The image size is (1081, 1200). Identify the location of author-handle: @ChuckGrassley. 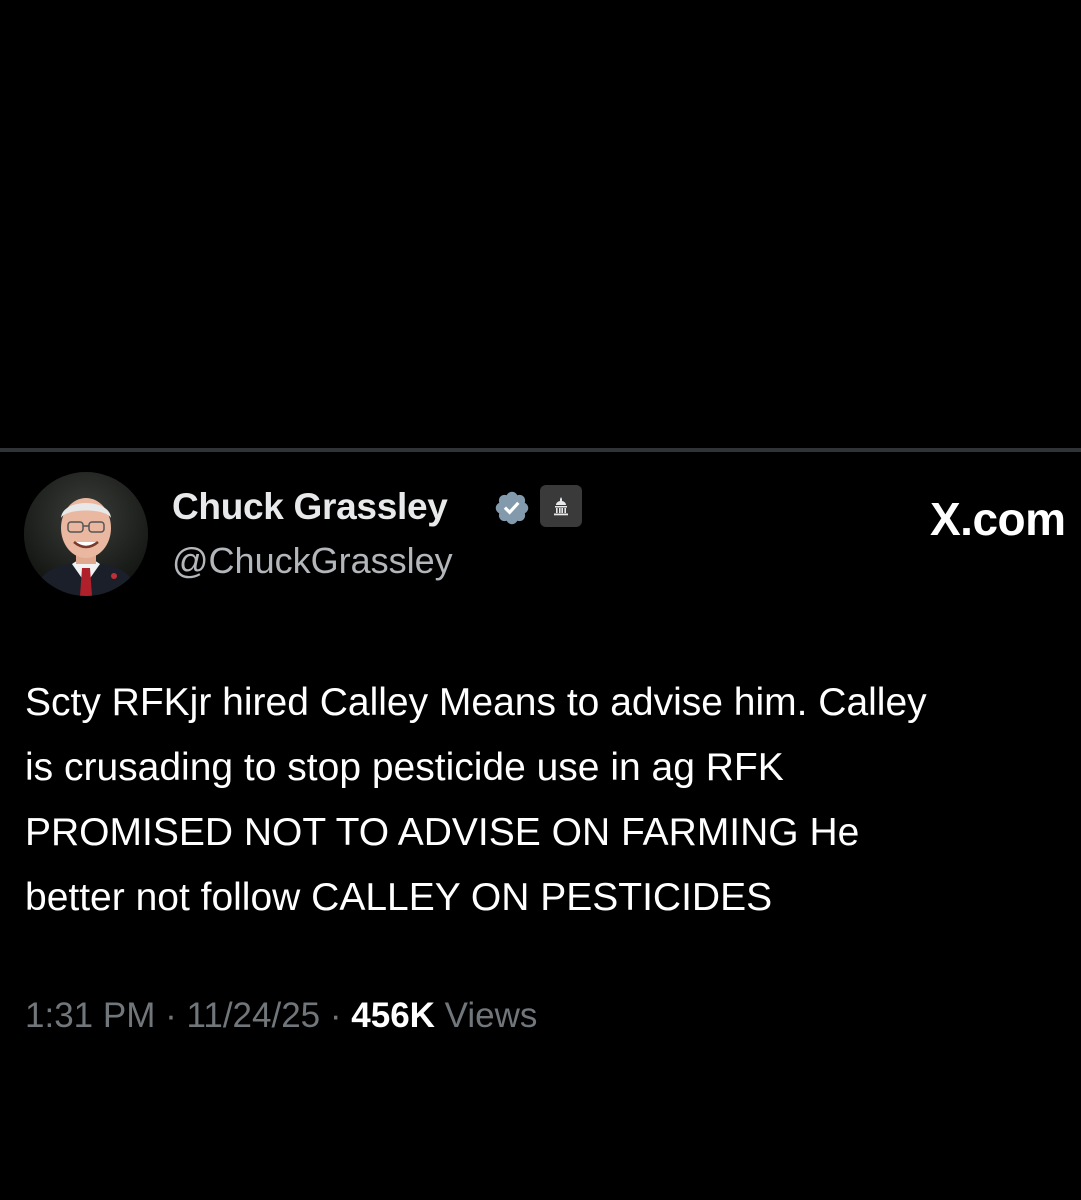
(312, 561).